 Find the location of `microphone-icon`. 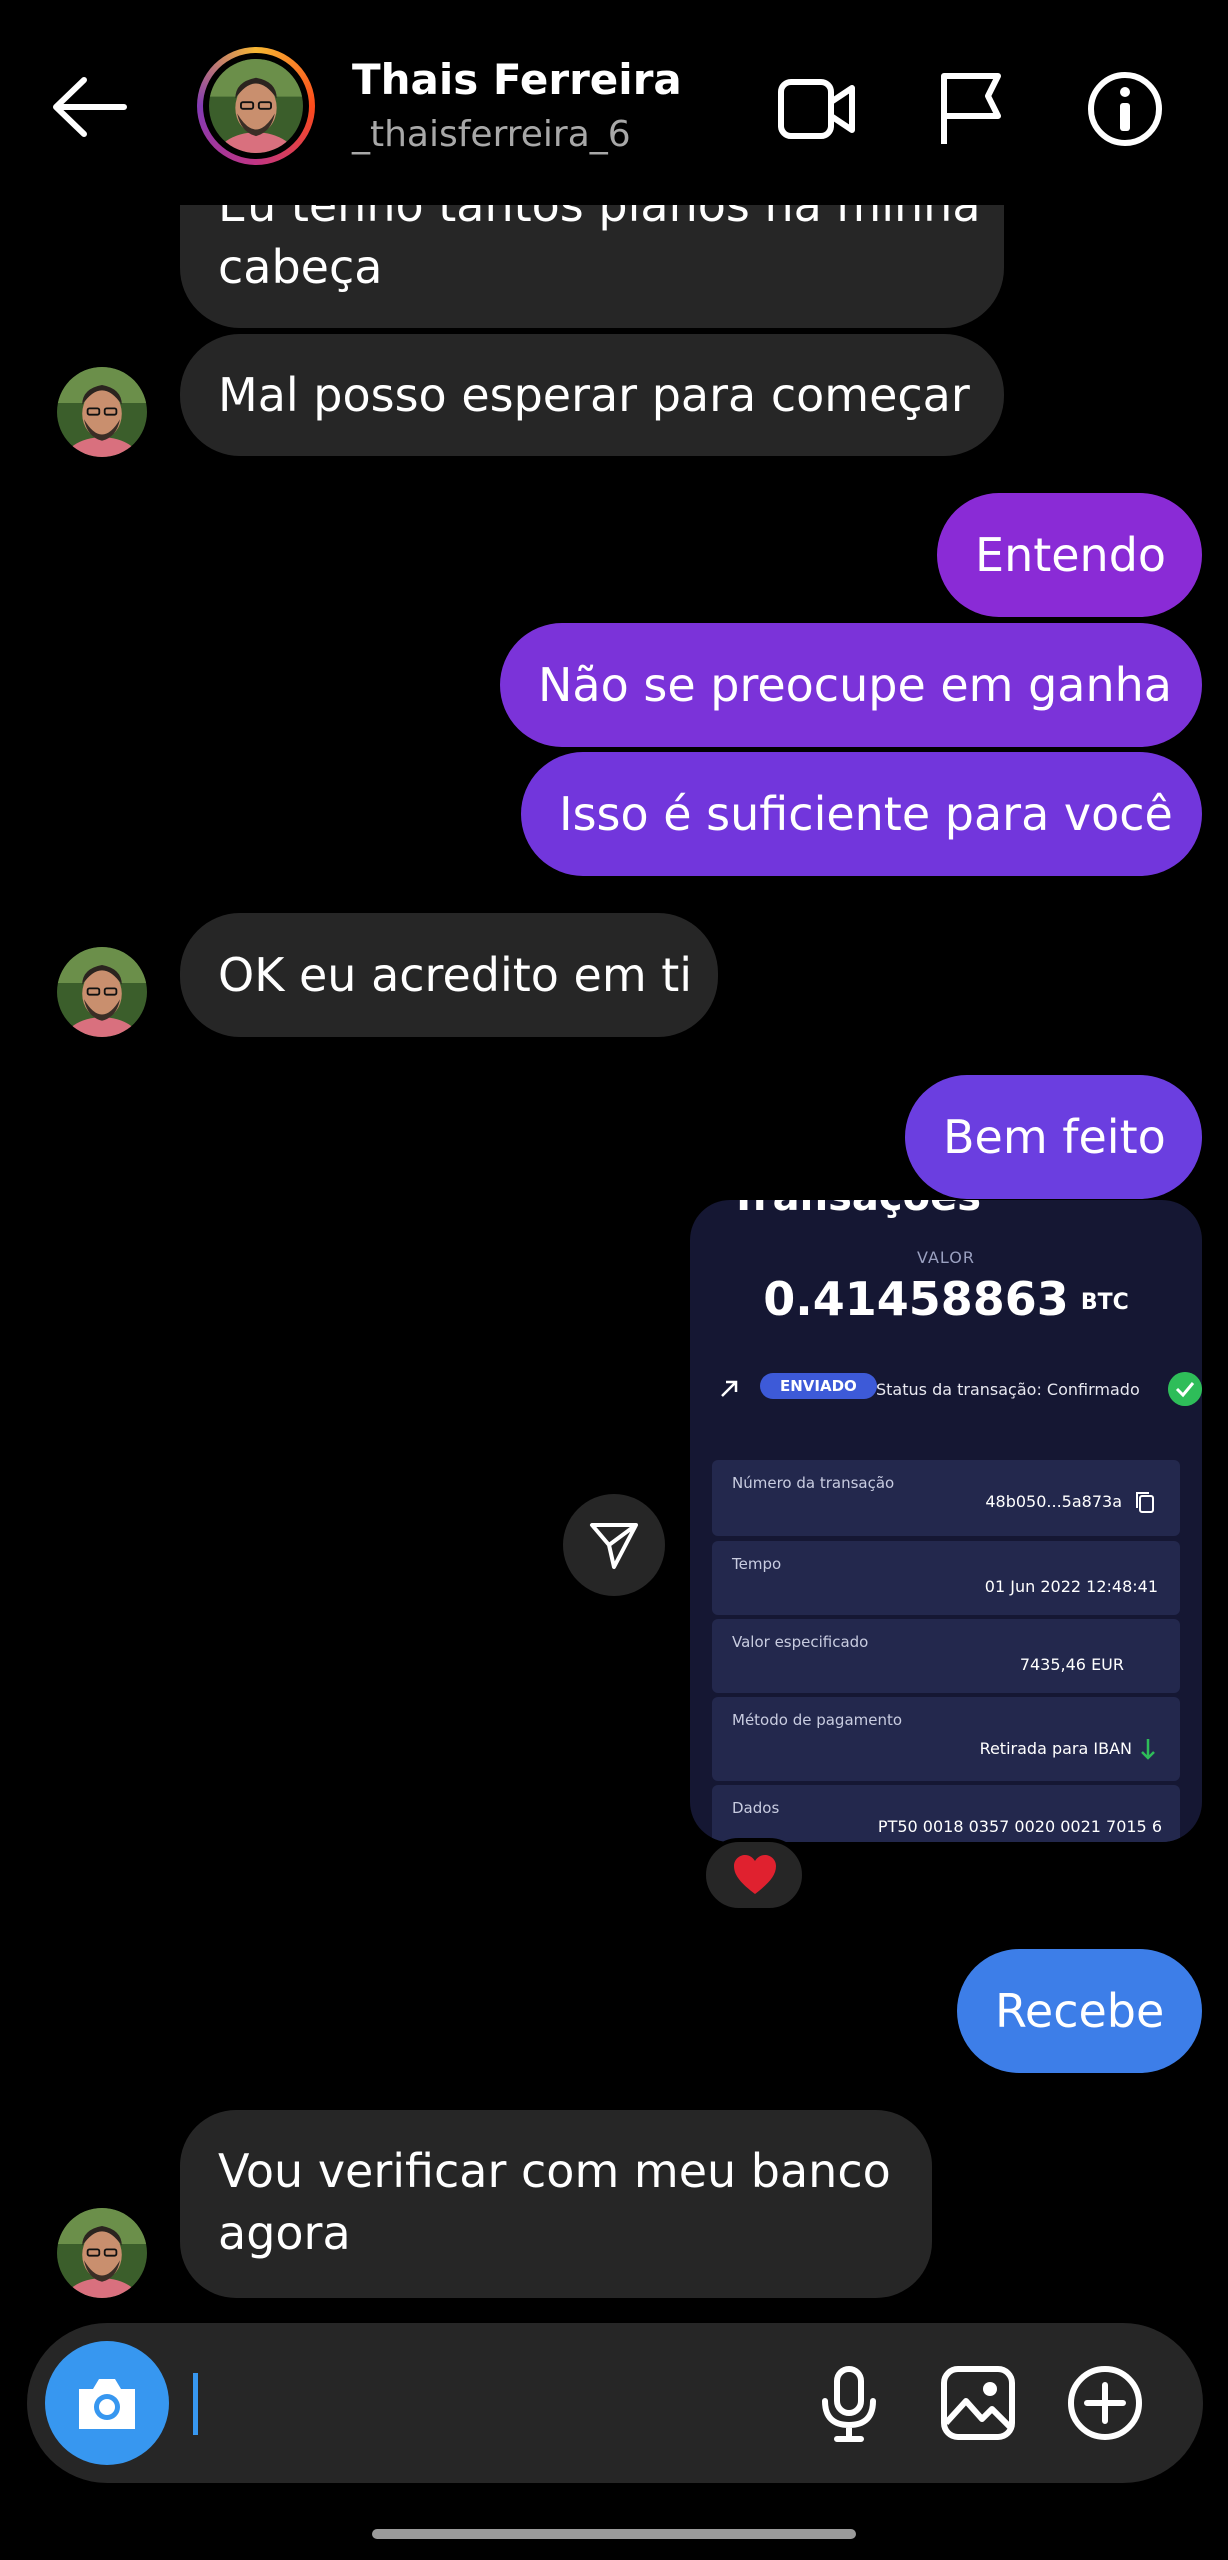

microphone-icon is located at coordinates (849, 2403).